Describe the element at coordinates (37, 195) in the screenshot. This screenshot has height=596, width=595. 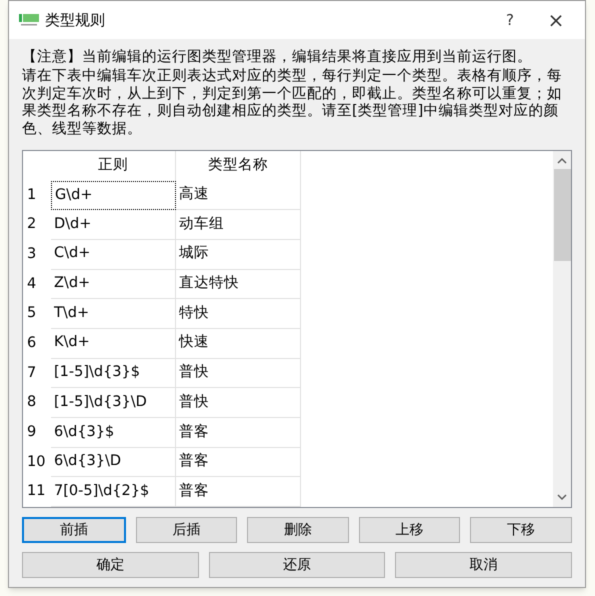
I see `row-header: 1` at that location.